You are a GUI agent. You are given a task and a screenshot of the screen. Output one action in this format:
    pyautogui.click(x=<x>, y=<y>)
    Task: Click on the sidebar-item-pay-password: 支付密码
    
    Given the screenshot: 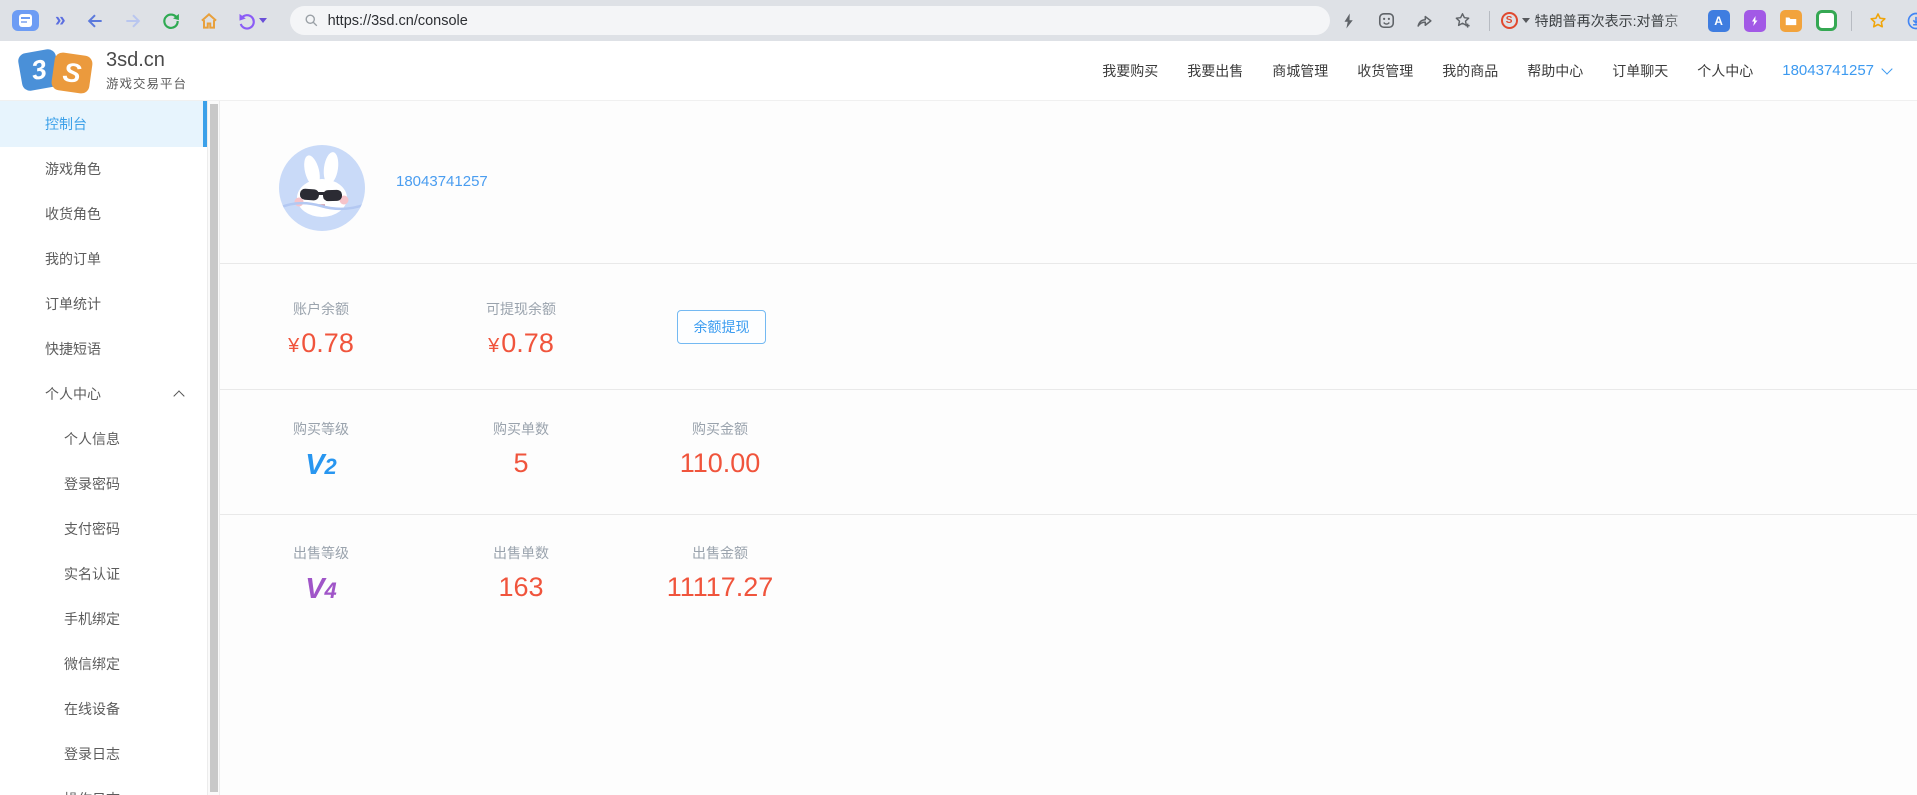 What is the action you would take?
    pyautogui.click(x=103, y=529)
    